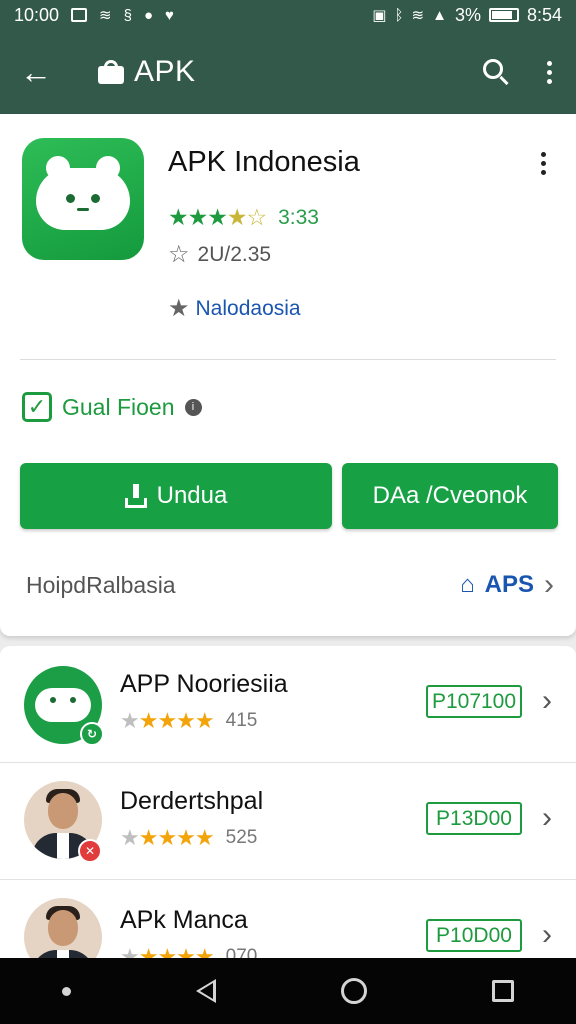  What do you see at coordinates (193, 407) in the screenshot?
I see `info-icon: i` at bounding box center [193, 407].